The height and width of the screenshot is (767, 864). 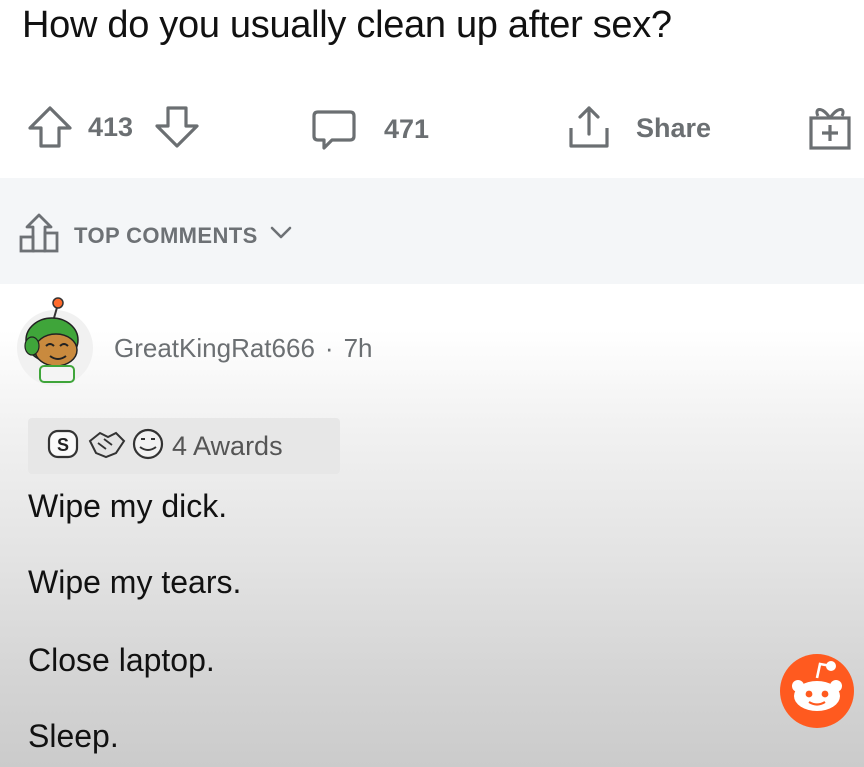 What do you see at coordinates (369, 129) in the screenshot?
I see `comments-button: 471` at bounding box center [369, 129].